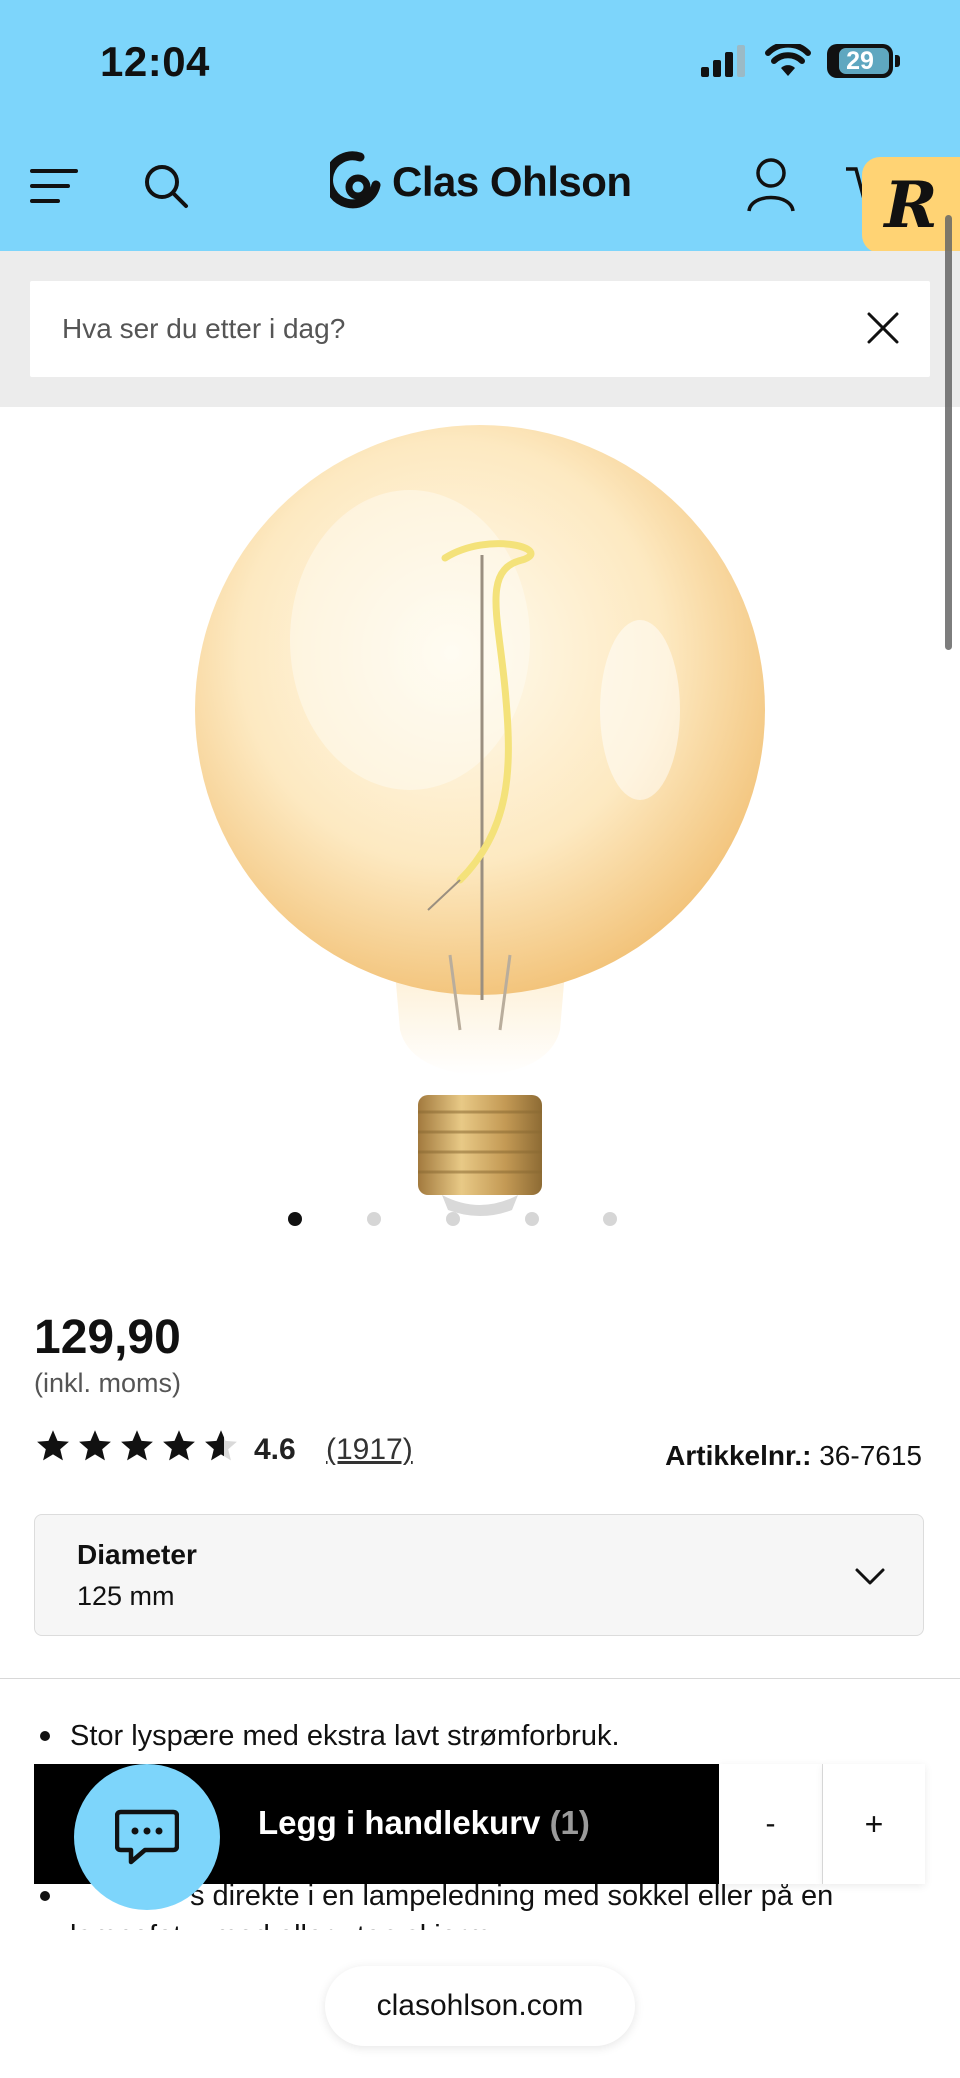 The height and width of the screenshot is (2078, 960). I want to click on chat-icon, so click(147, 1837).